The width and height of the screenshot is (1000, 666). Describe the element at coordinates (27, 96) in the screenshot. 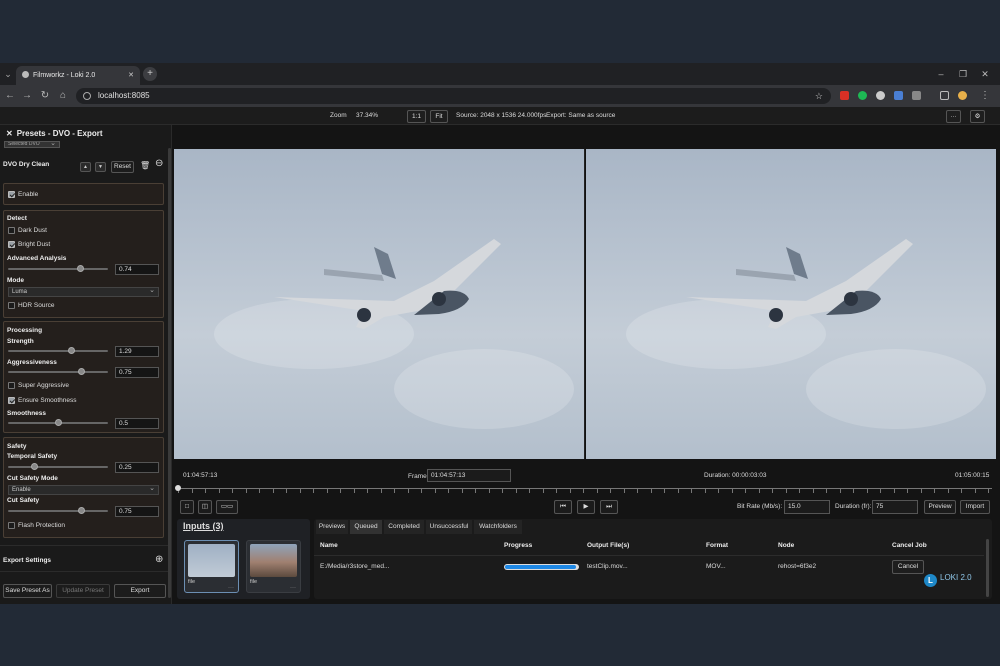

I see `forward-icon: →` at that location.